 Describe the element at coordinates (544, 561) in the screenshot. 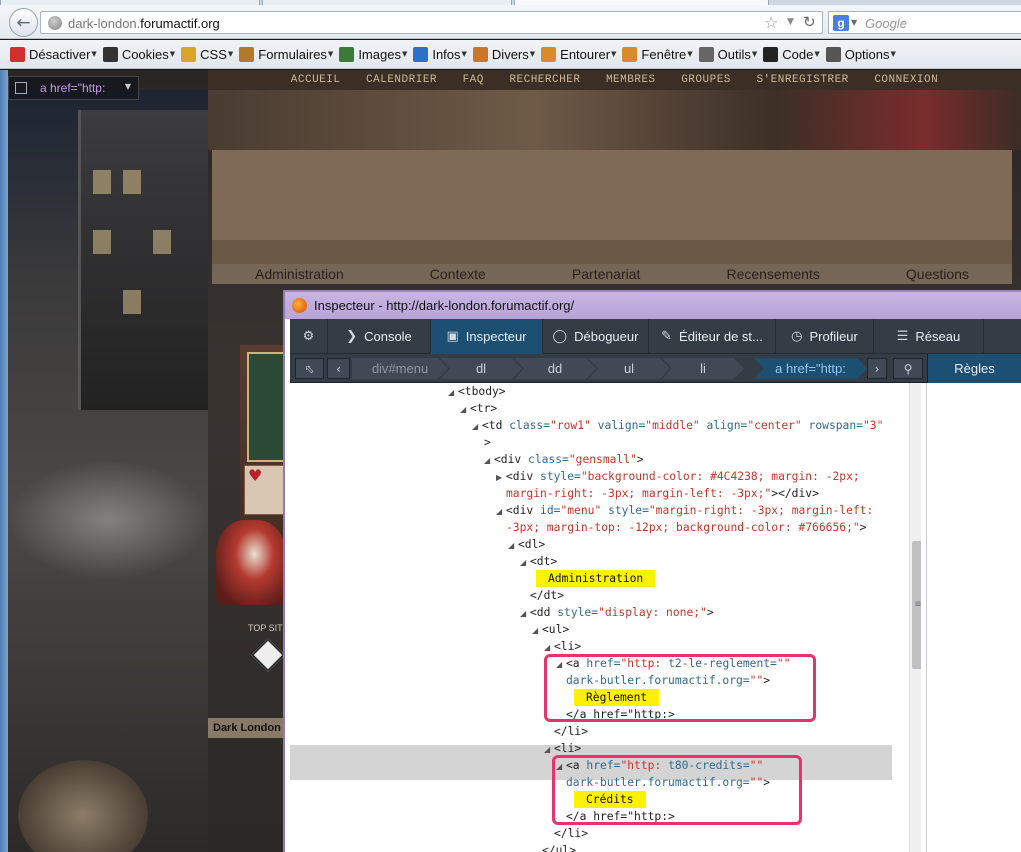

I see `tag-text: <dt>` at that location.